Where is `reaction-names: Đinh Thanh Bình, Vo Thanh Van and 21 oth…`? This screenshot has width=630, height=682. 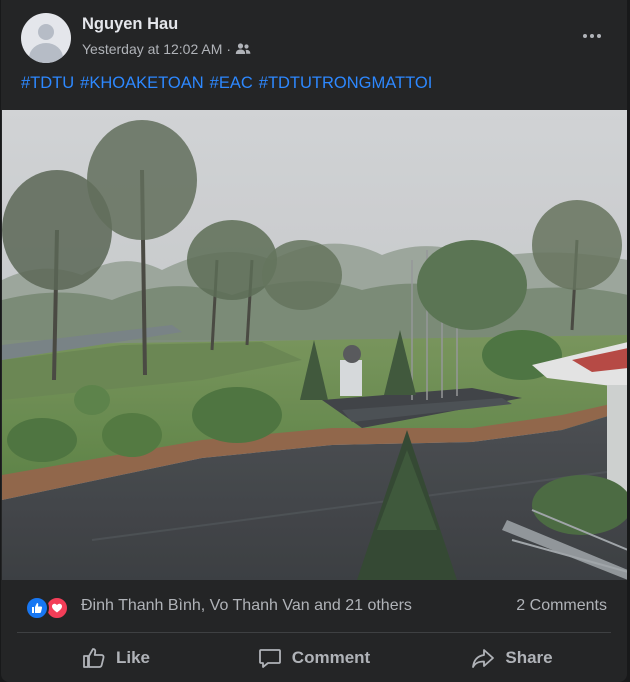 reaction-names: Đinh Thanh Bình, Vo Thanh Van and 21 oth… is located at coordinates (246, 606).